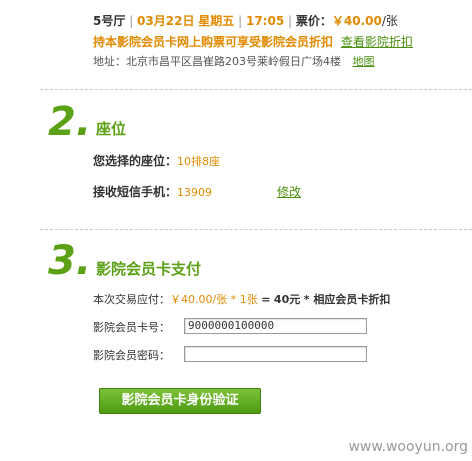  I want to click on hall-name: 5号厅, so click(109, 21).